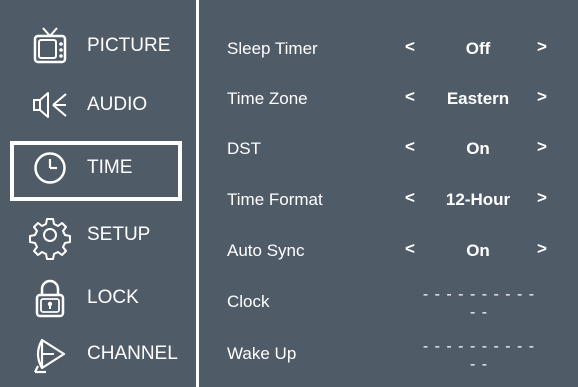  What do you see at coordinates (388, 149) in the screenshot?
I see `setting-row-dst: DST < On >` at bounding box center [388, 149].